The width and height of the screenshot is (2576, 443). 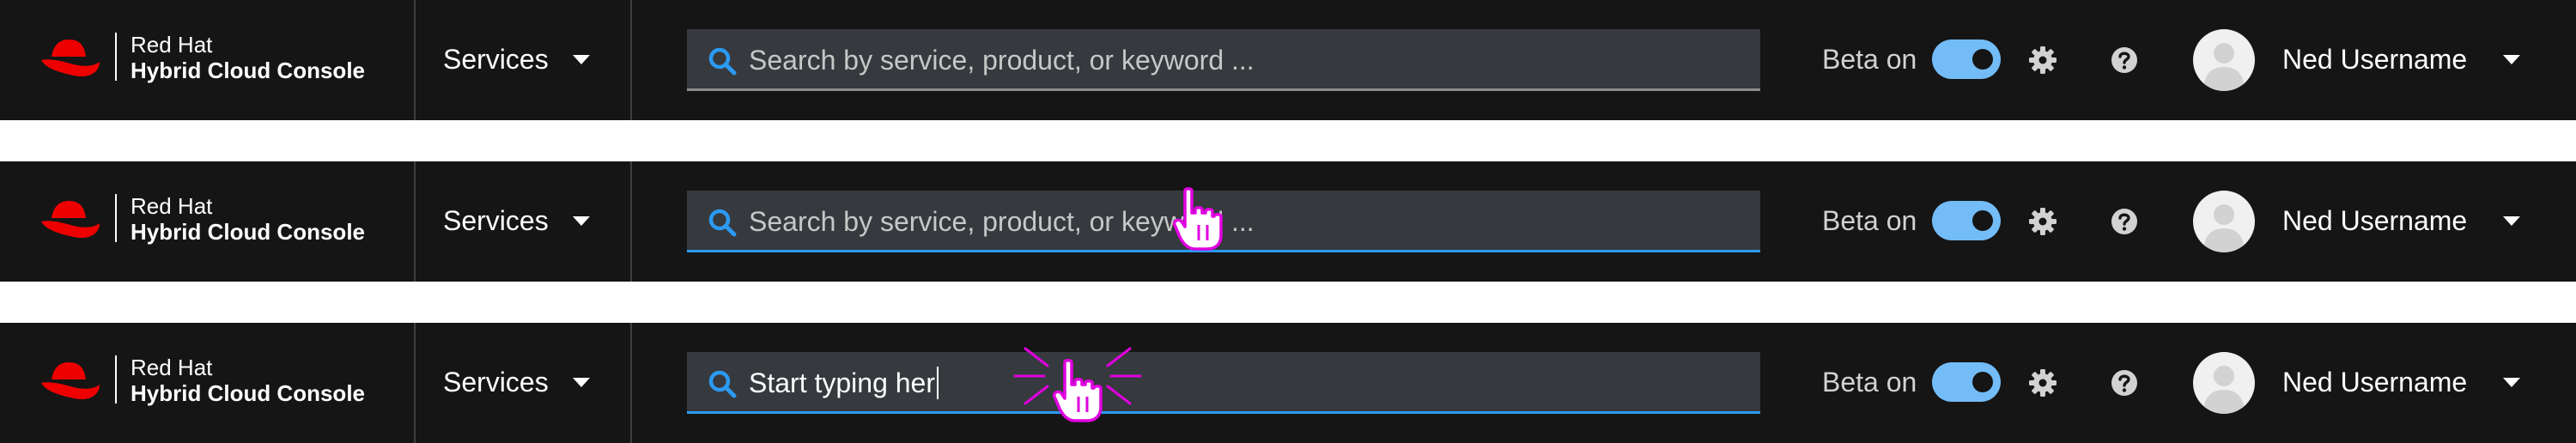 I want to click on search-input: Start typing her, so click(x=1224, y=383).